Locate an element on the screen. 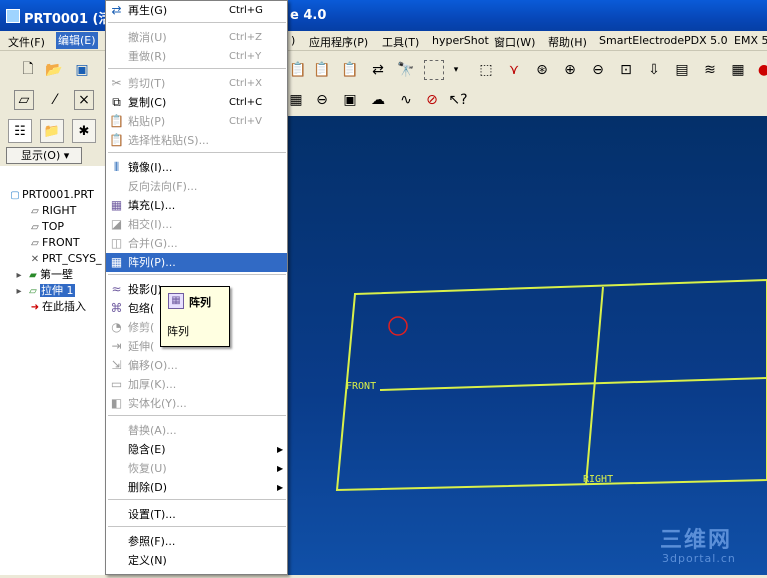  check-icon: ⊘ is located at coordinates (432, 100).